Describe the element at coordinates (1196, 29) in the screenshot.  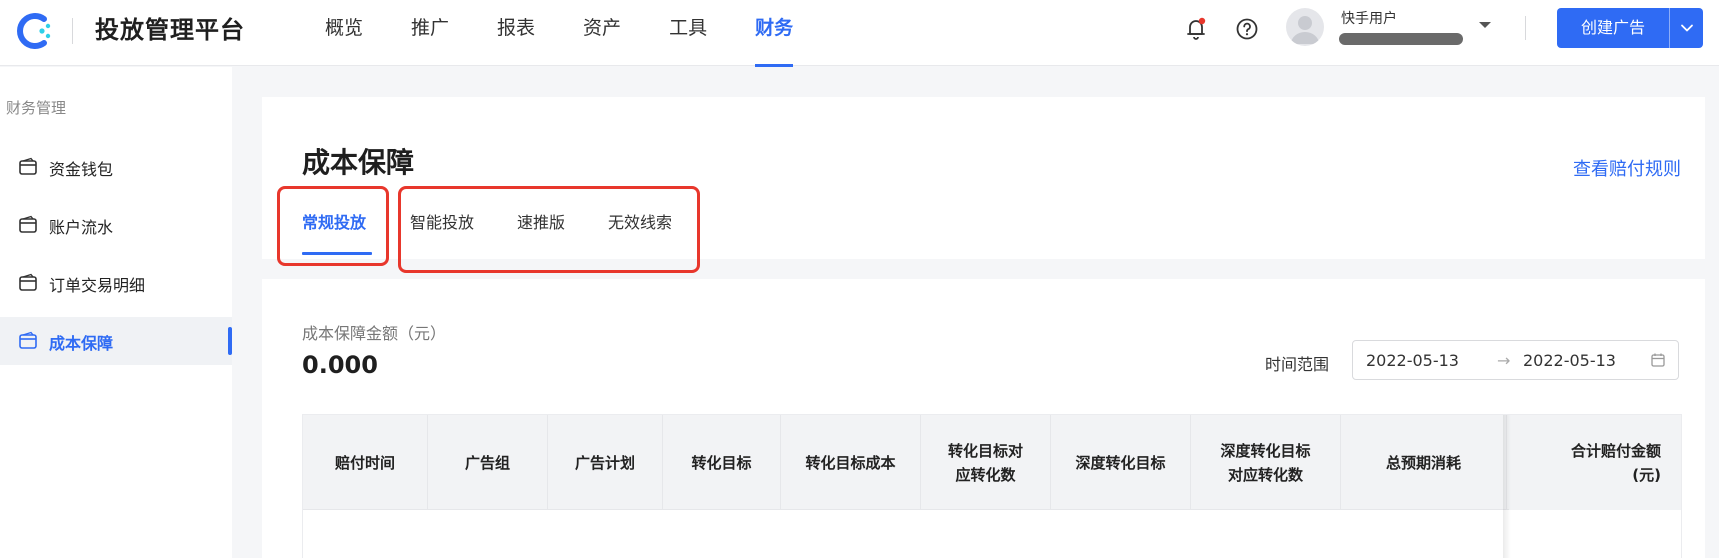
I see `bell-icon` at that location.